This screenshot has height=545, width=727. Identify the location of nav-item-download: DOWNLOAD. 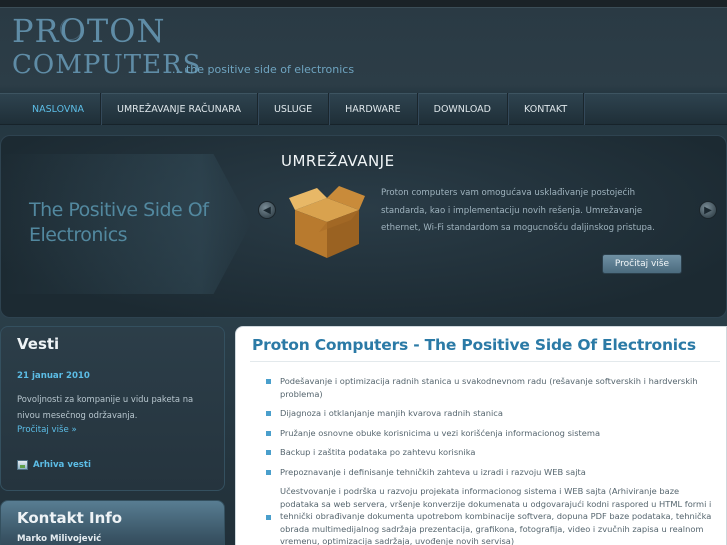
(463, 109).